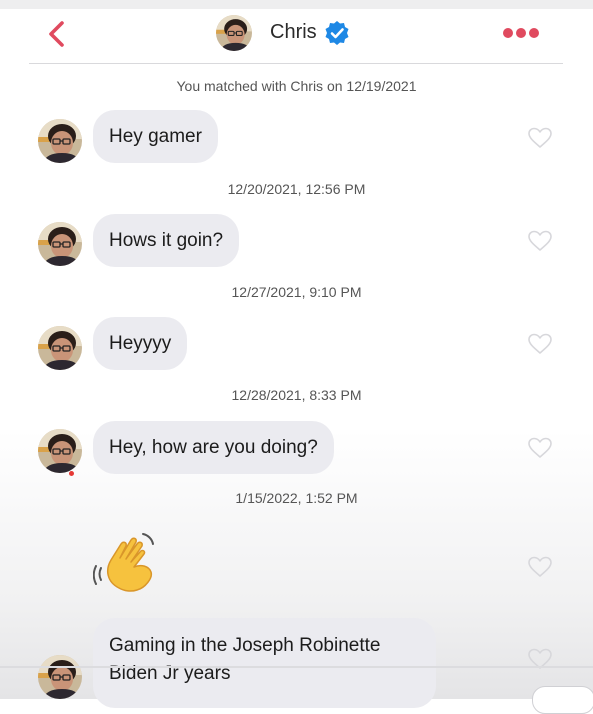 The width and height of the screenshot is (593, 714). Describe the element at coordinates (128, 563) in the screenshot. I see `waving-hand-emoji` at that location.